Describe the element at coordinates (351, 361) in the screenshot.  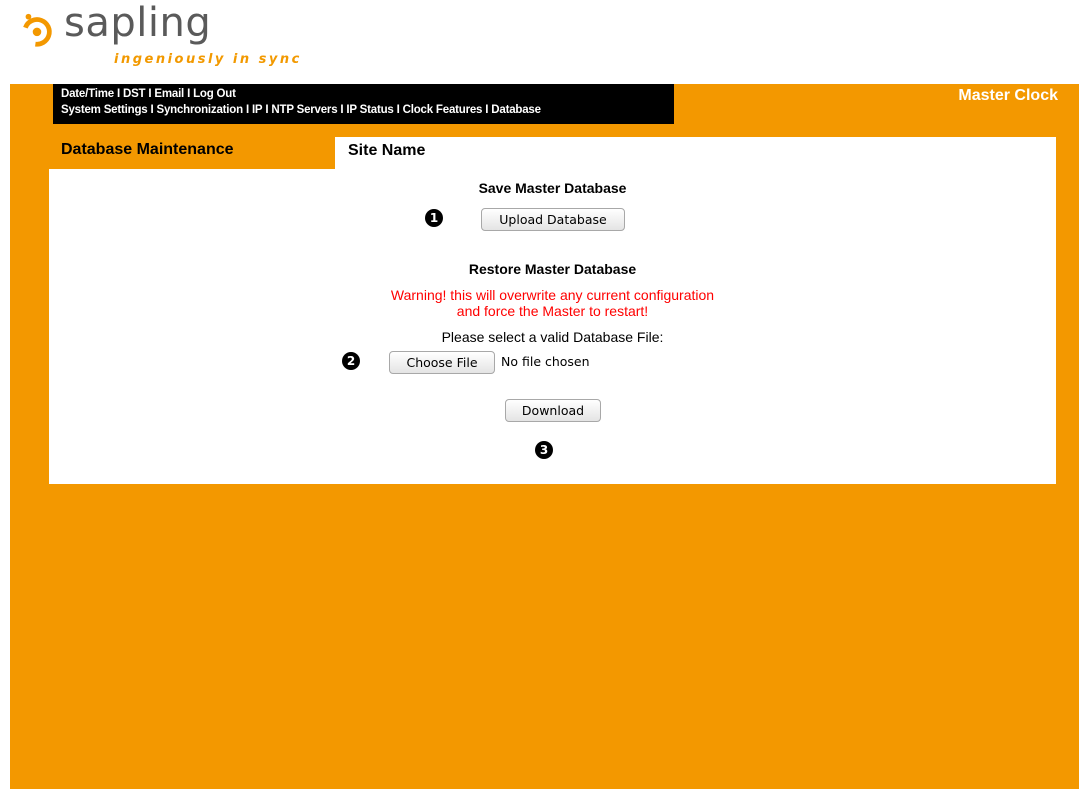
I see `callout-marker-2: 2` at that location.